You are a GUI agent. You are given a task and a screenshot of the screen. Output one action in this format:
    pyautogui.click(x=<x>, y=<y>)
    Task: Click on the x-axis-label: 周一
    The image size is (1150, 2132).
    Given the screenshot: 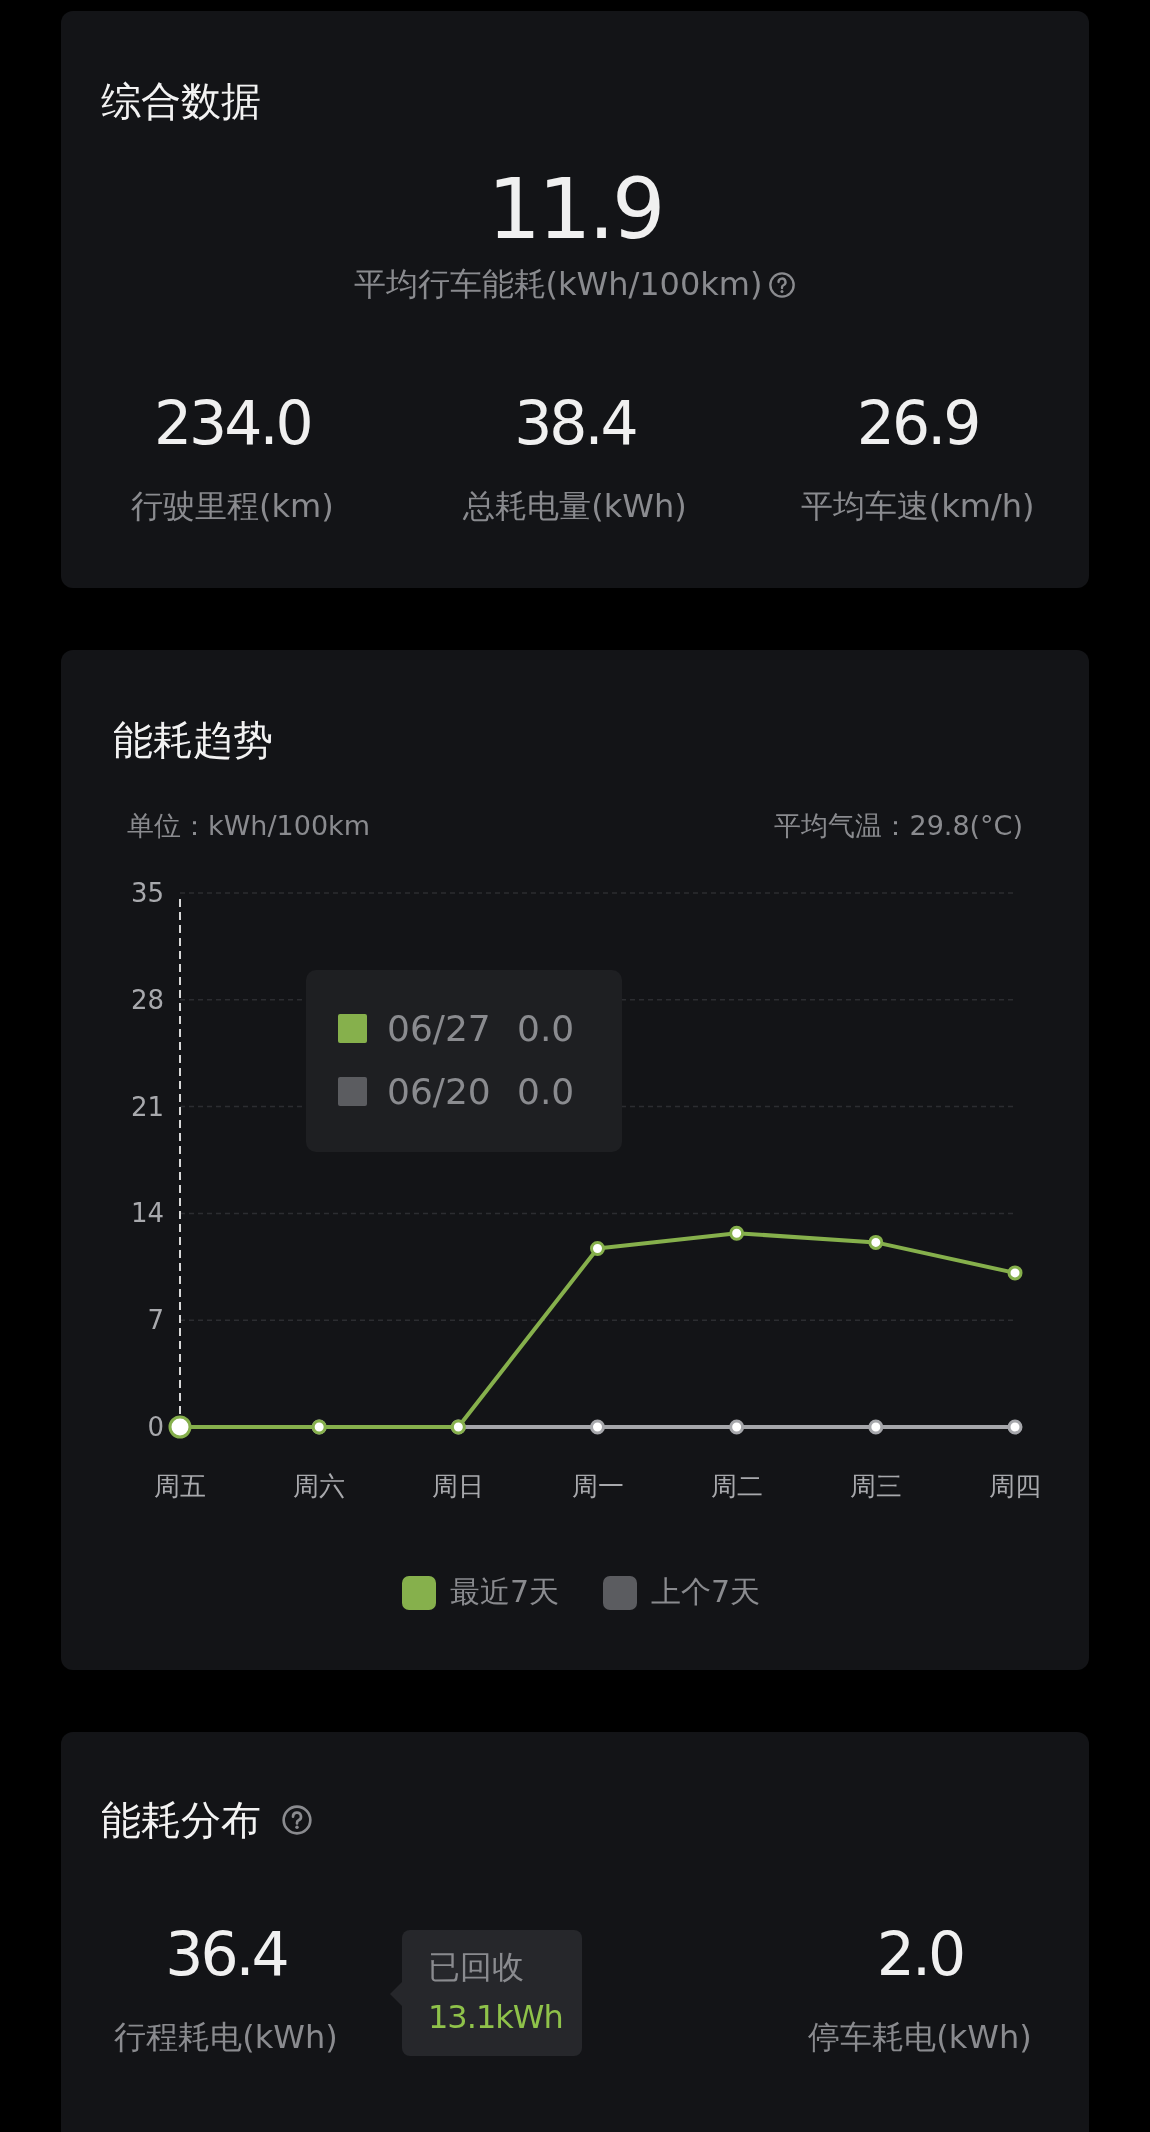 What is the action you would take?
    pyautogui.click(x=597, y=1486)
    